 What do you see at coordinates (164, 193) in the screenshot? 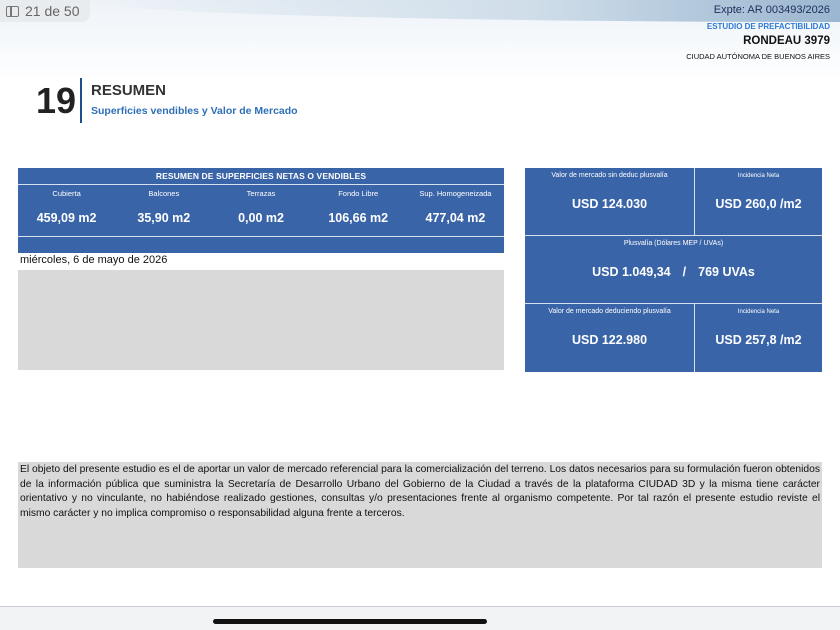
I see `surface-label: Balcones` at bounding box center [164, 193].